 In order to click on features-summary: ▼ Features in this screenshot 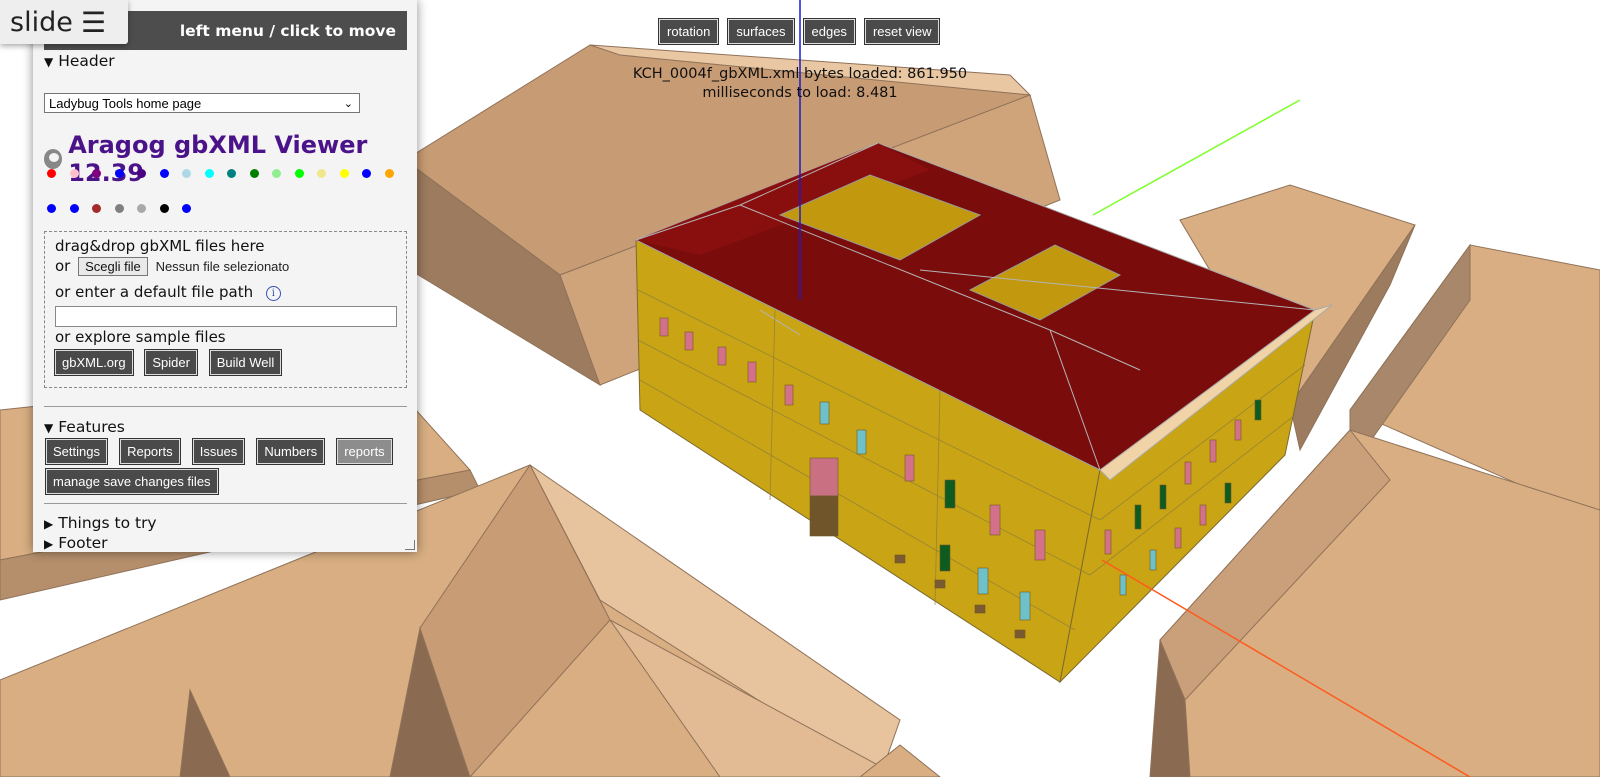, I will do `click(84, 427)`.